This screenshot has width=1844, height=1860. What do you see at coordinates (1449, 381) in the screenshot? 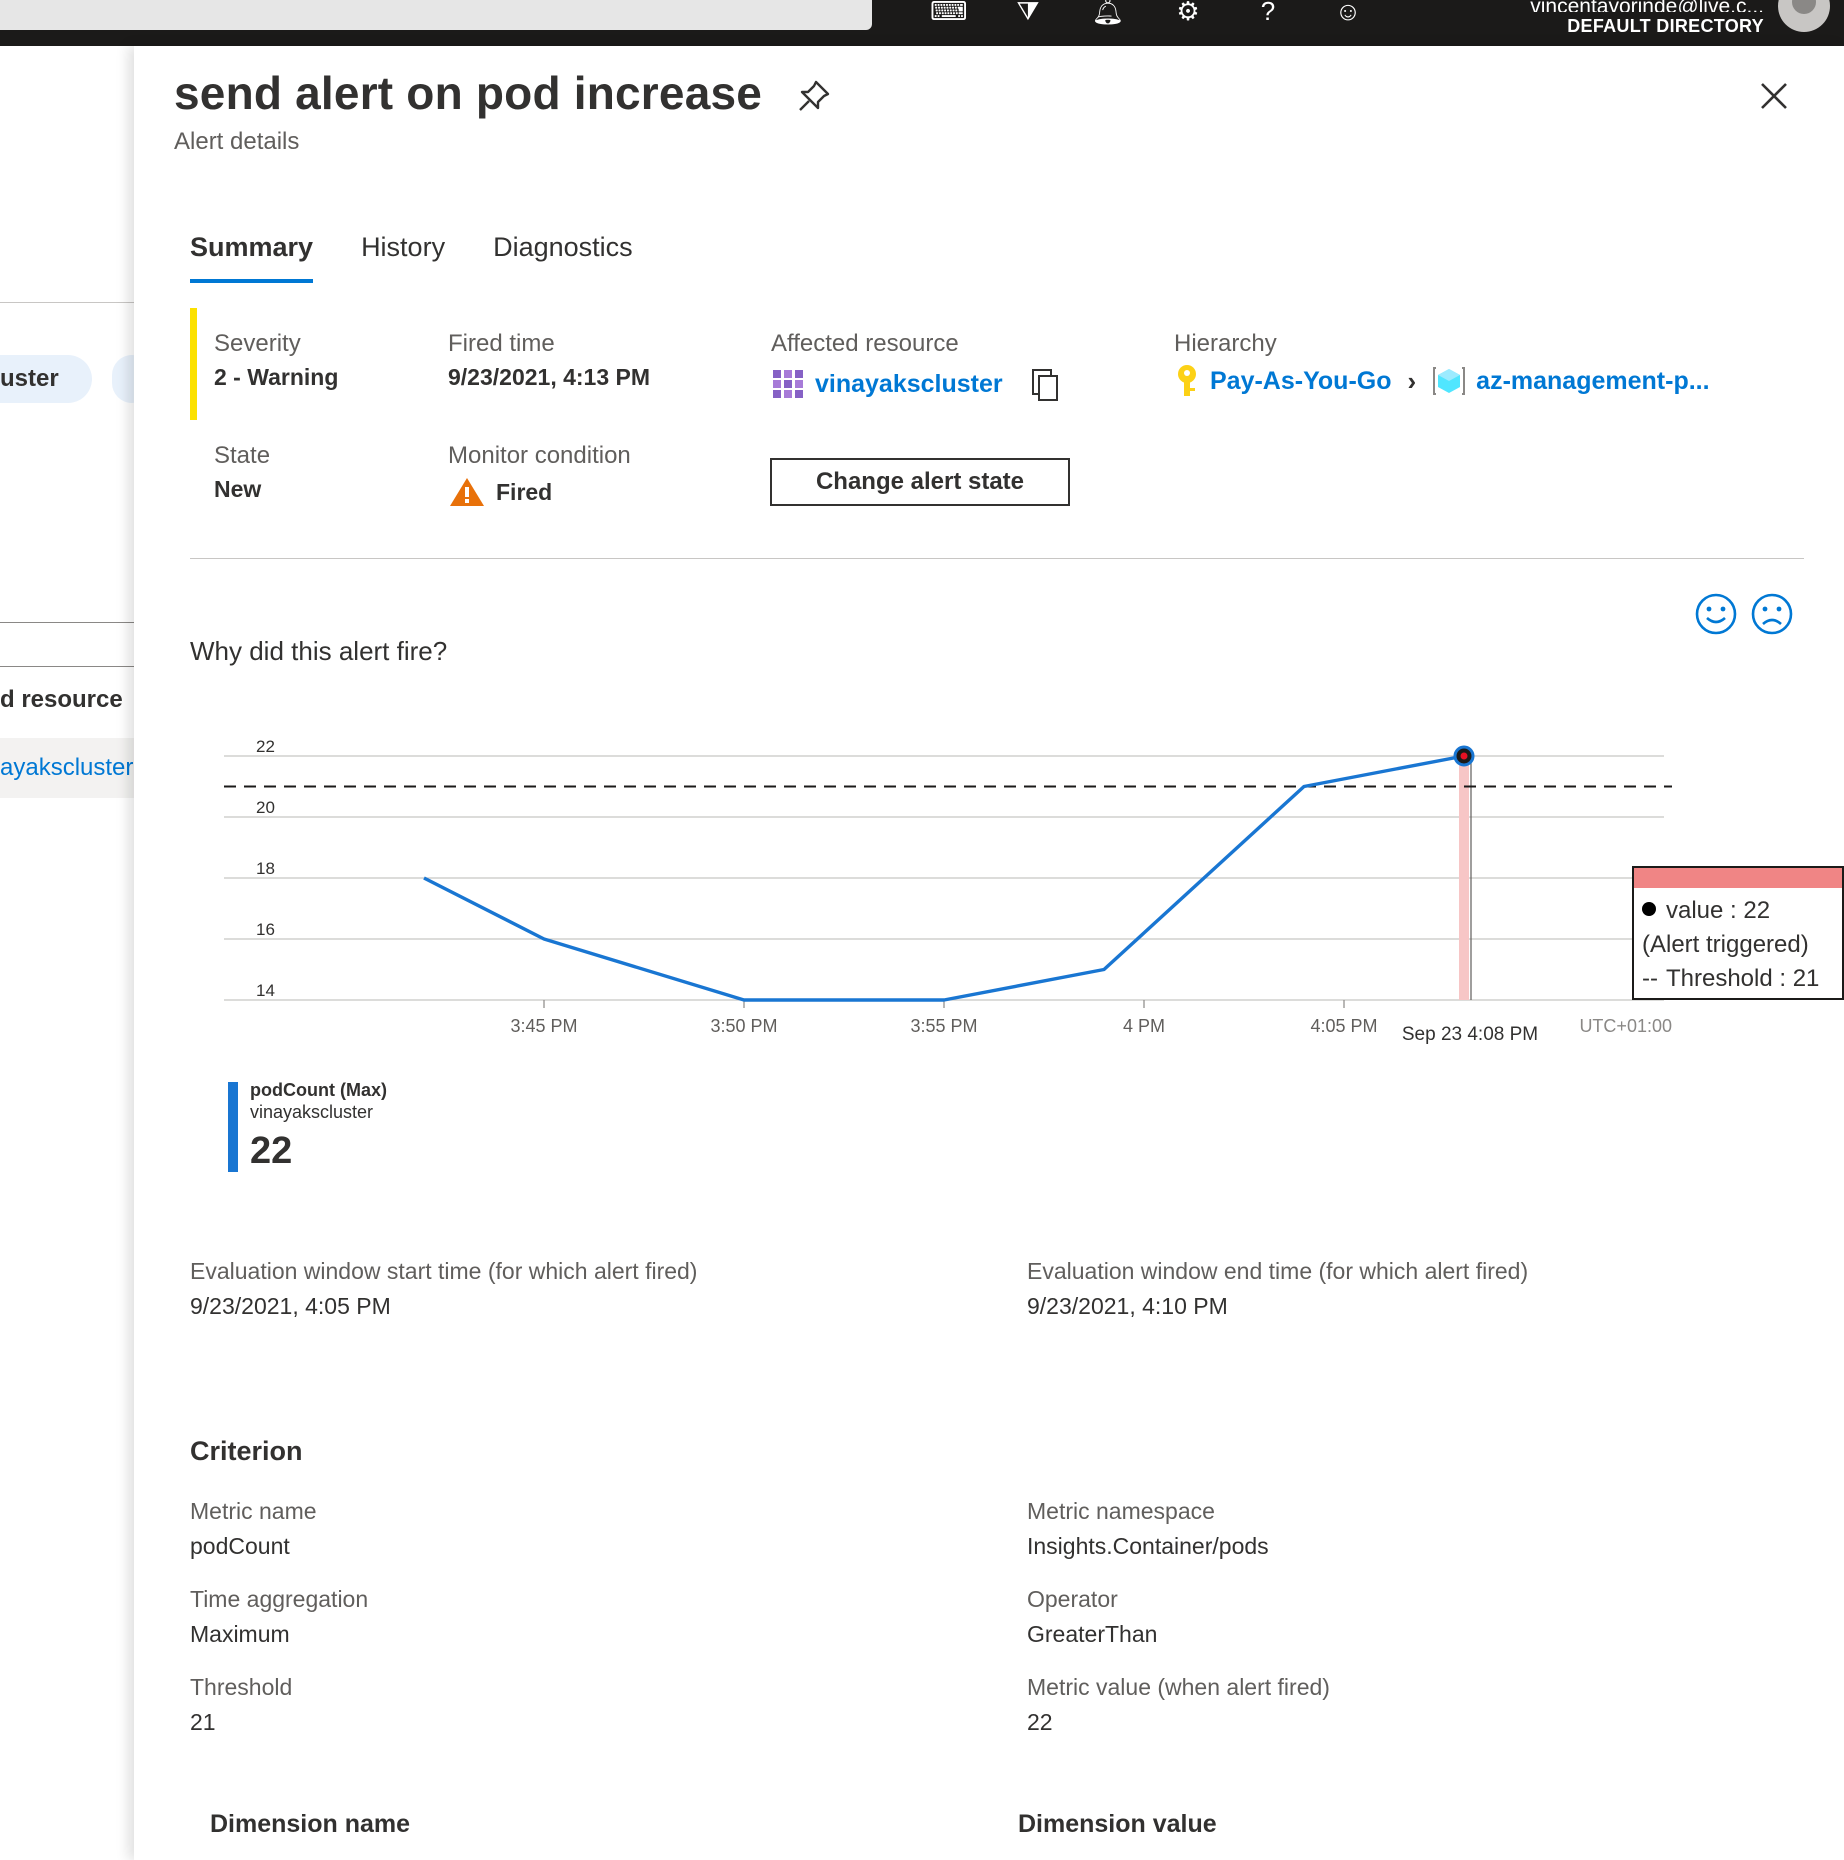
I see `management-group-icon` at bounding box center [1449, 381].